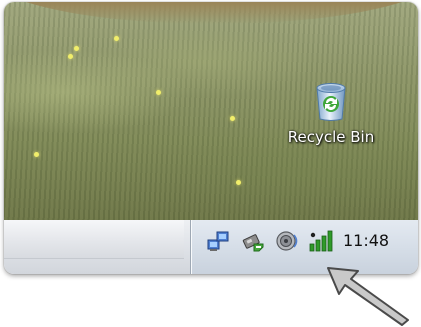 The image size is (421, 327). I want to click on recycle-bin-icon, so click(331, 102).